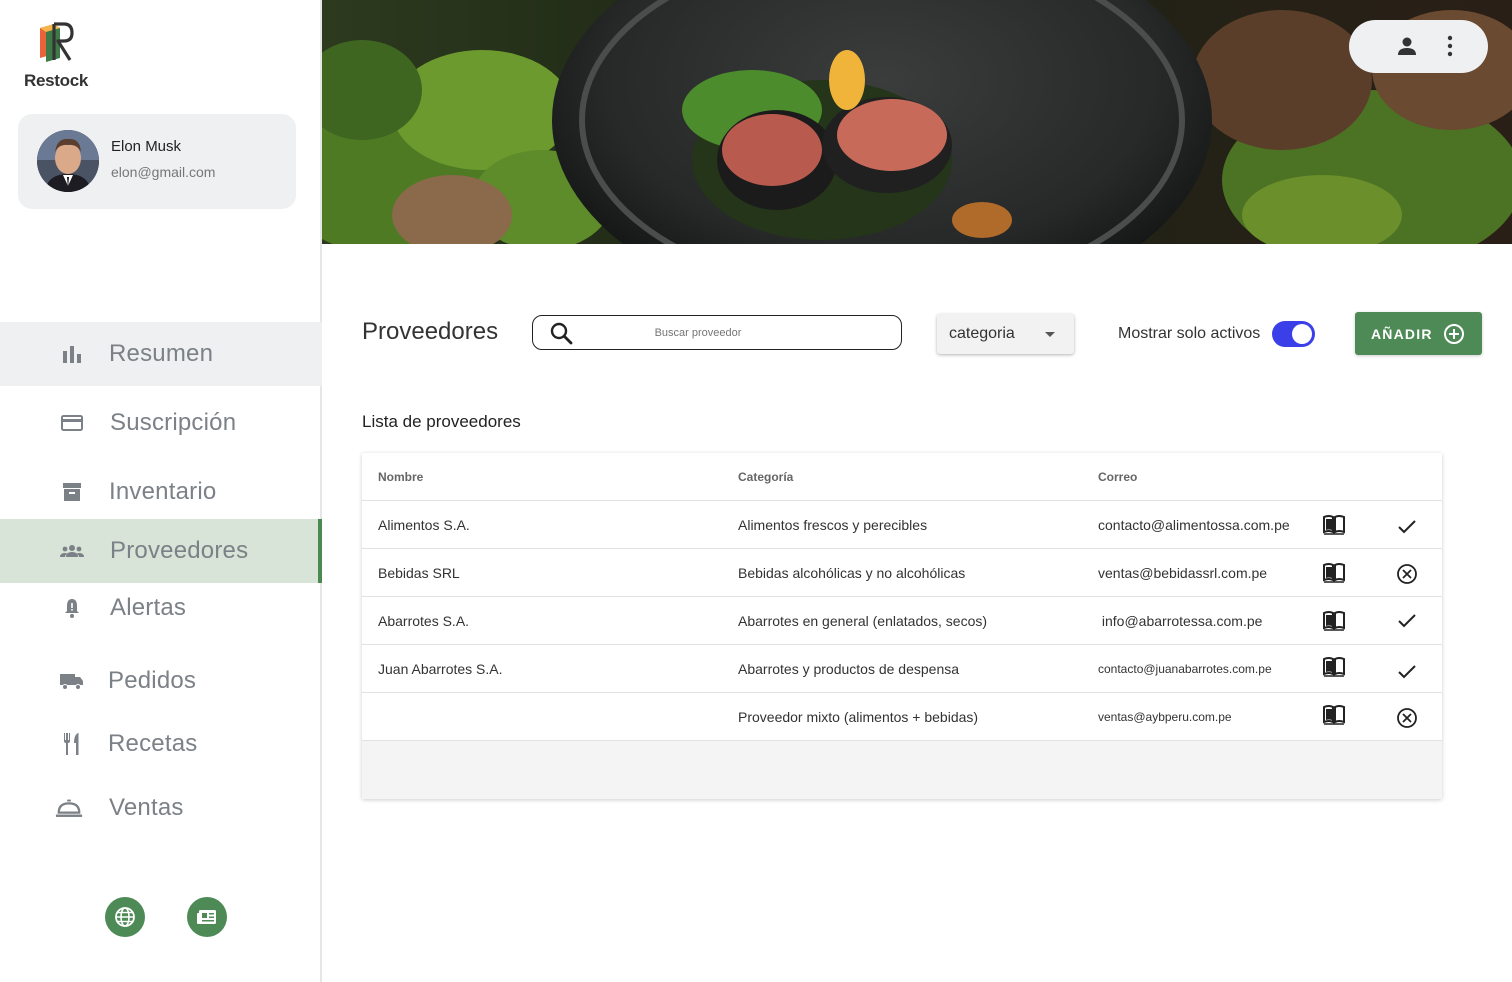 The width and height of the screenshot is (1512, 982). Describe the element at coordinates (72, 744) in the screenshot. I see `fork-knife-icon` at that location.